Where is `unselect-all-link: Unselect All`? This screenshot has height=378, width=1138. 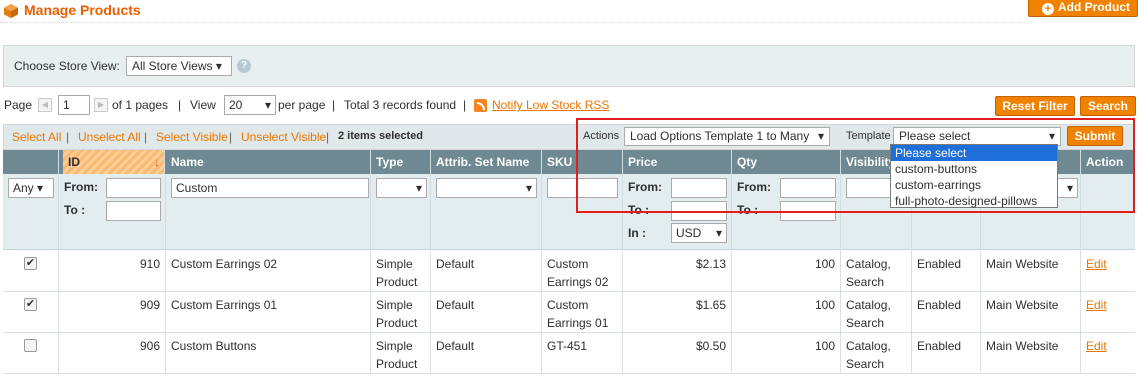
unselect-all-link: Unselect All is located at coordinates (109, 137).